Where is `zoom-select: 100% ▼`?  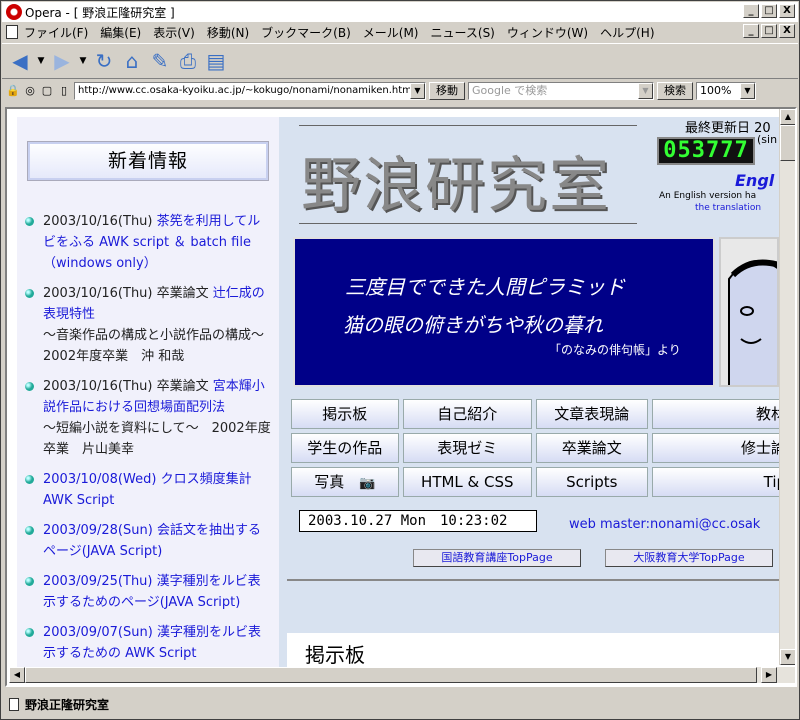
zoom-select: 100% ▼ is located at coordinates (726, 91).